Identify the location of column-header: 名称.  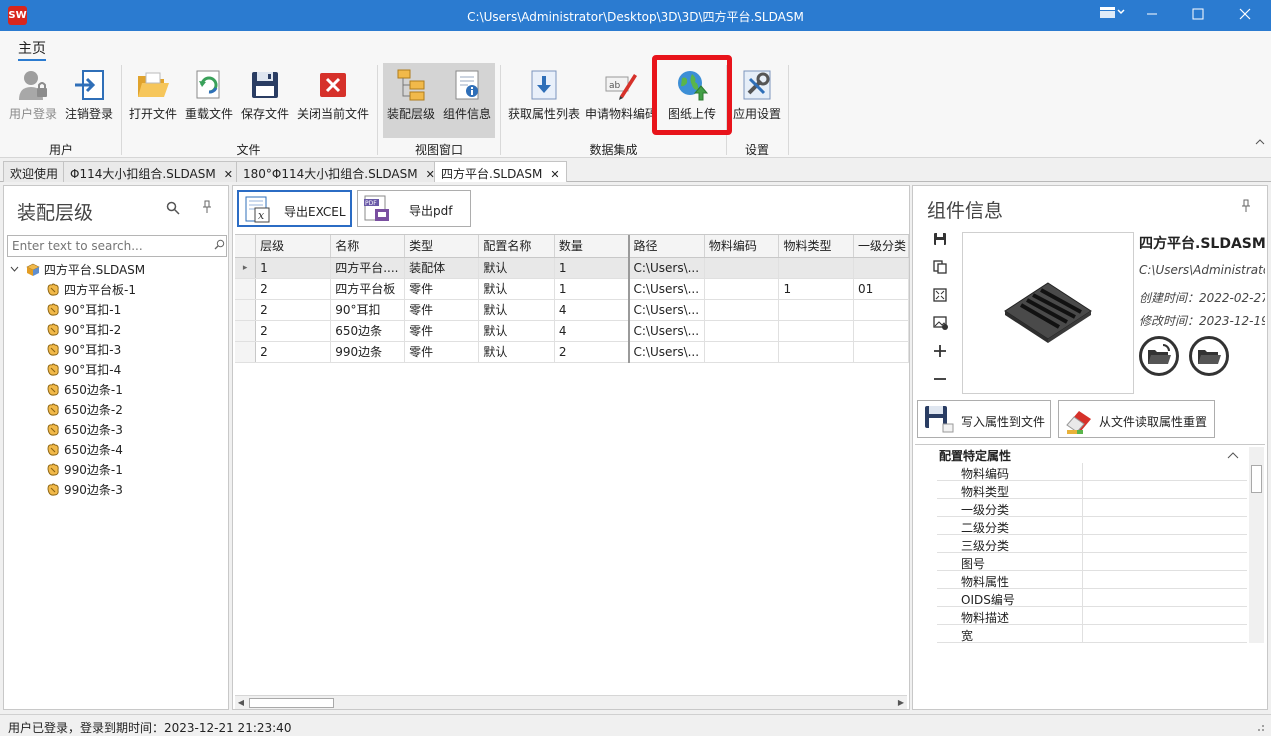
(368, 246).